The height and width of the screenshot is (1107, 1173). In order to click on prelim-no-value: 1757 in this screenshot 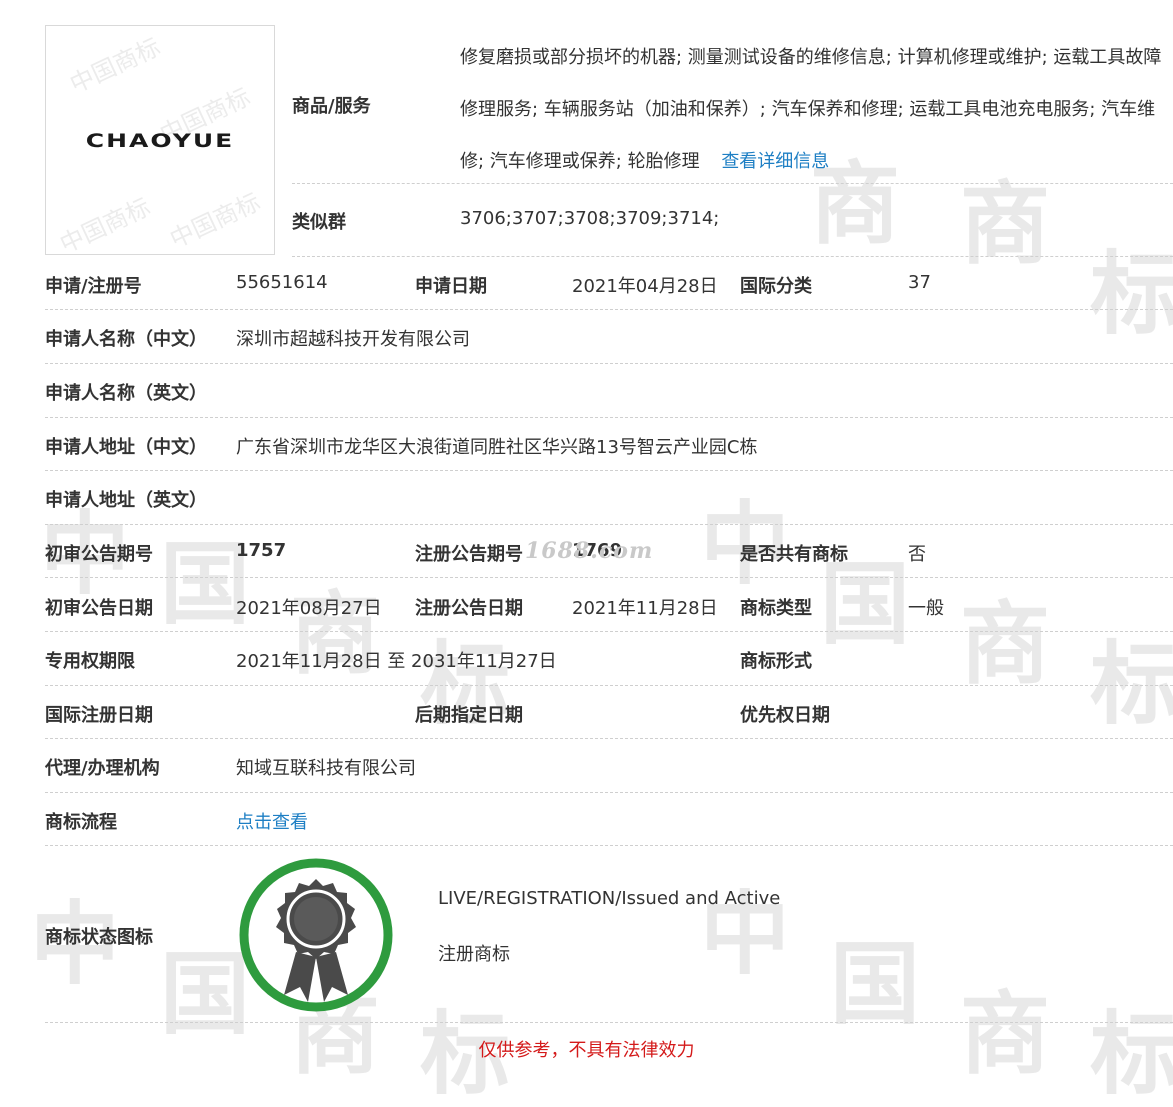, I will do `click(261, 550)`.